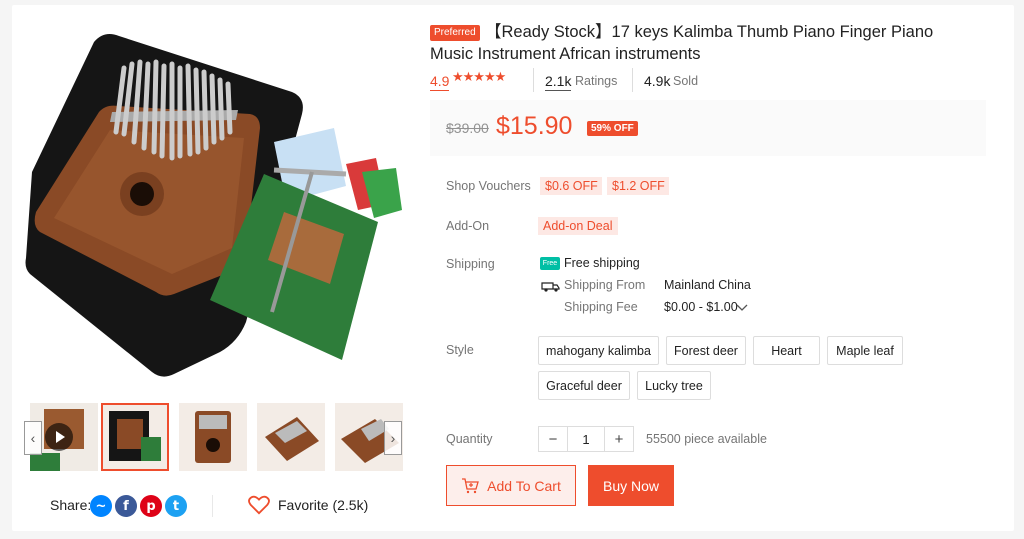 The width and height of the screenshot is (1024, 539). What do you see at coordinates (469, 439) in the screenshot?
I see `quantity-label: Quantity` at bounding box center [469, 439].